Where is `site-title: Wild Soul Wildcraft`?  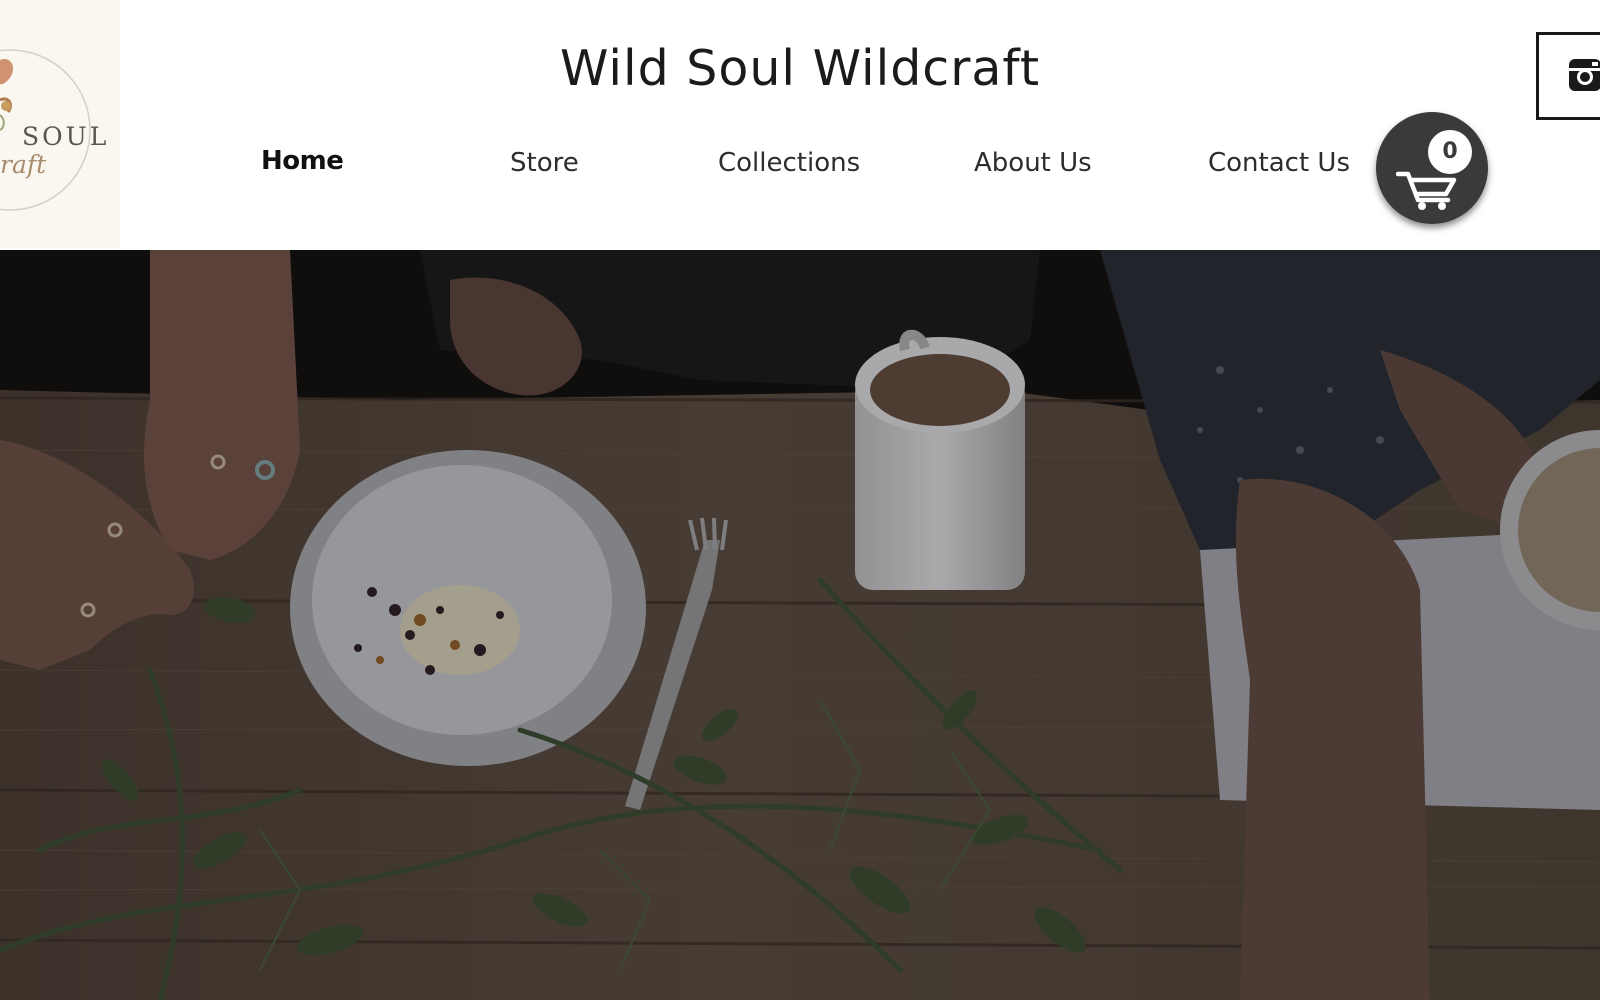
site-title: Wild Soul Wildcraft is located at coordinates (800, 68).